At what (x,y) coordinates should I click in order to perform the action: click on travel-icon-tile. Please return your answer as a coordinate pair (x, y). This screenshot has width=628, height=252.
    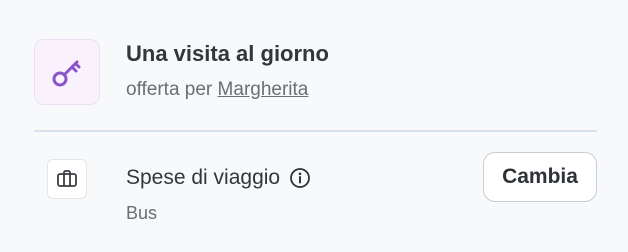
    Looking at the image, I should click on (67, 179).